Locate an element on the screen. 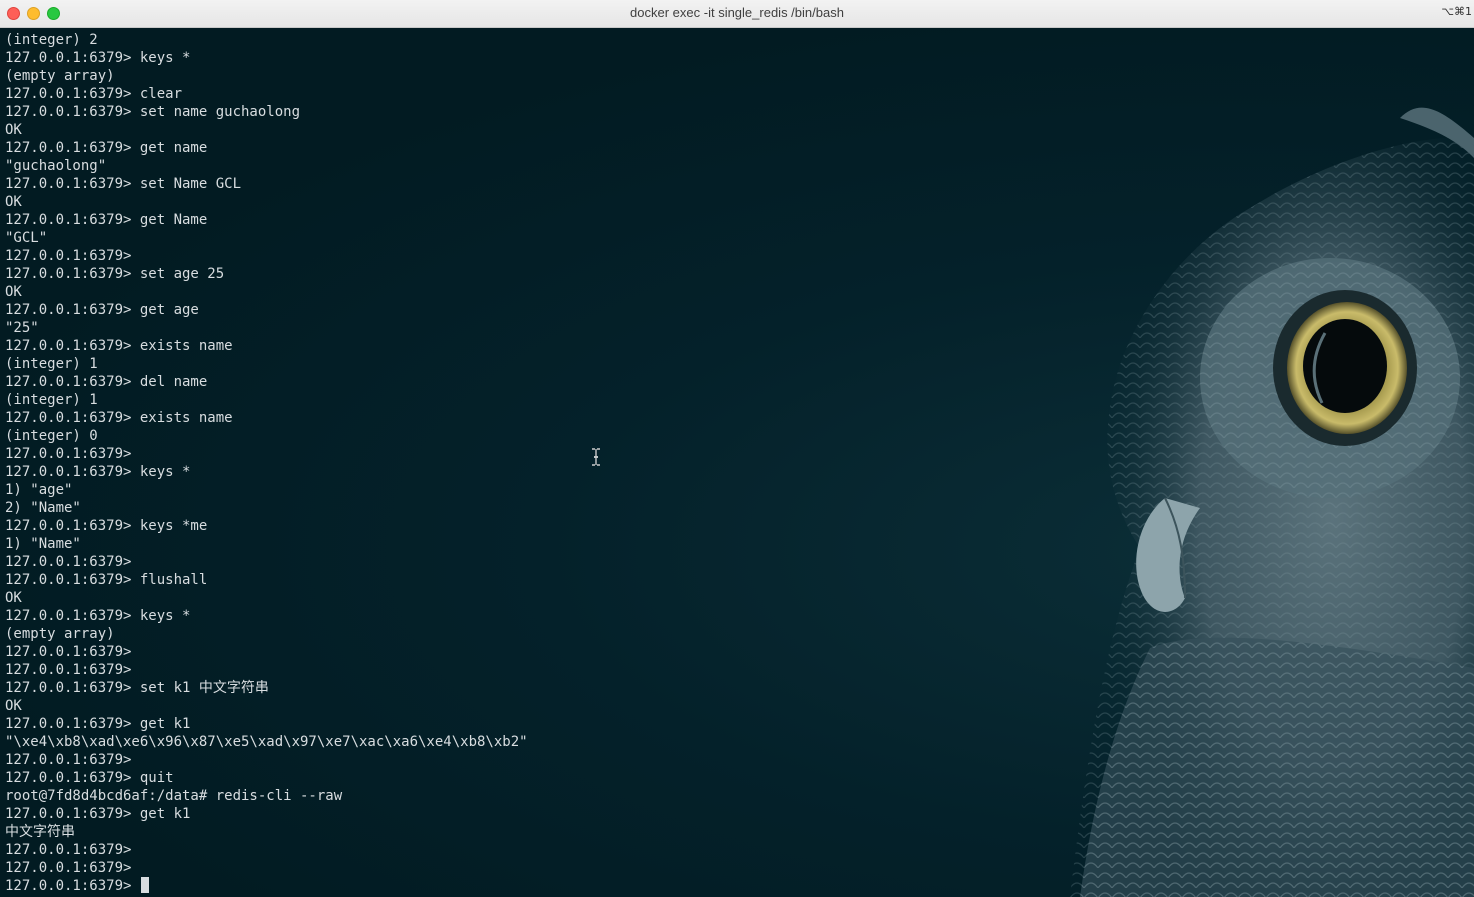 This screenshot has width=1474, height=897. text-cursor is located at coordinates (144, 885).